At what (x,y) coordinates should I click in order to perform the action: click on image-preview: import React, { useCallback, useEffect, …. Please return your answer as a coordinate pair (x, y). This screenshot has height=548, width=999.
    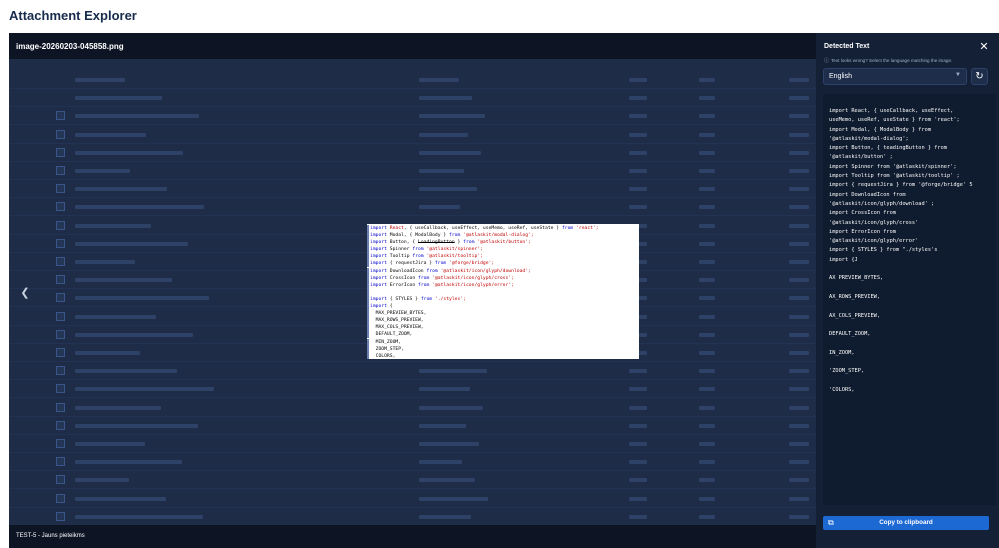
    Looking at the image, I should click on (503, 291).